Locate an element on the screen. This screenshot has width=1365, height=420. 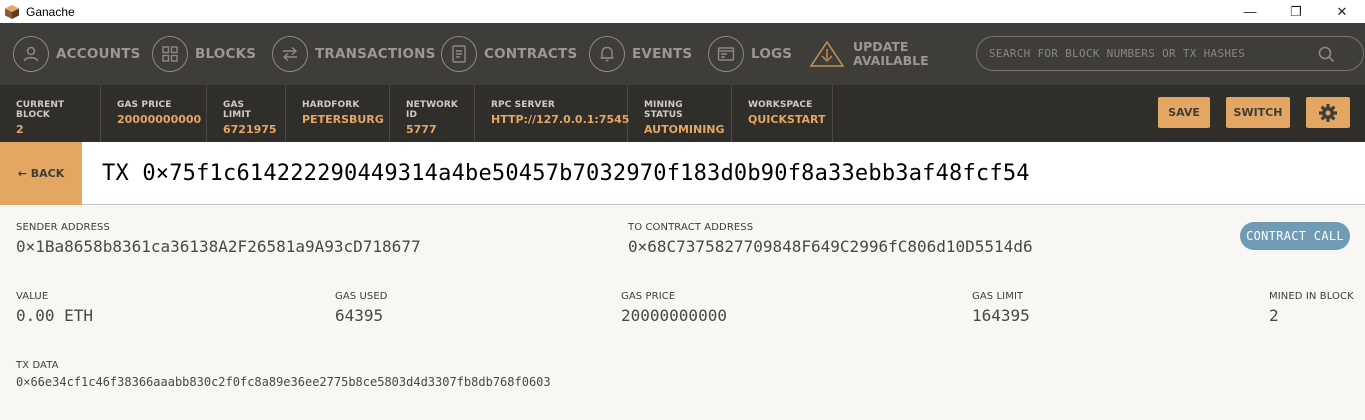
update-warning-icon is located at coordinates (827, 53).